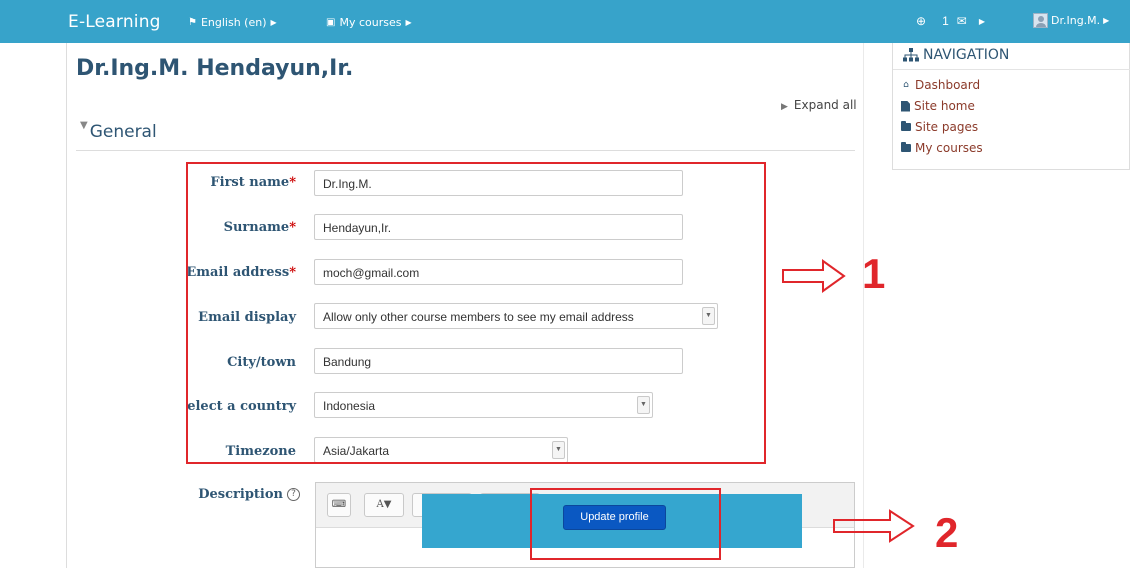 The width and height of the screenshot is (1130, 568). Describe the element at coordinates (1011, 69) in the screenshot. I see `navigation-divider` at that location.